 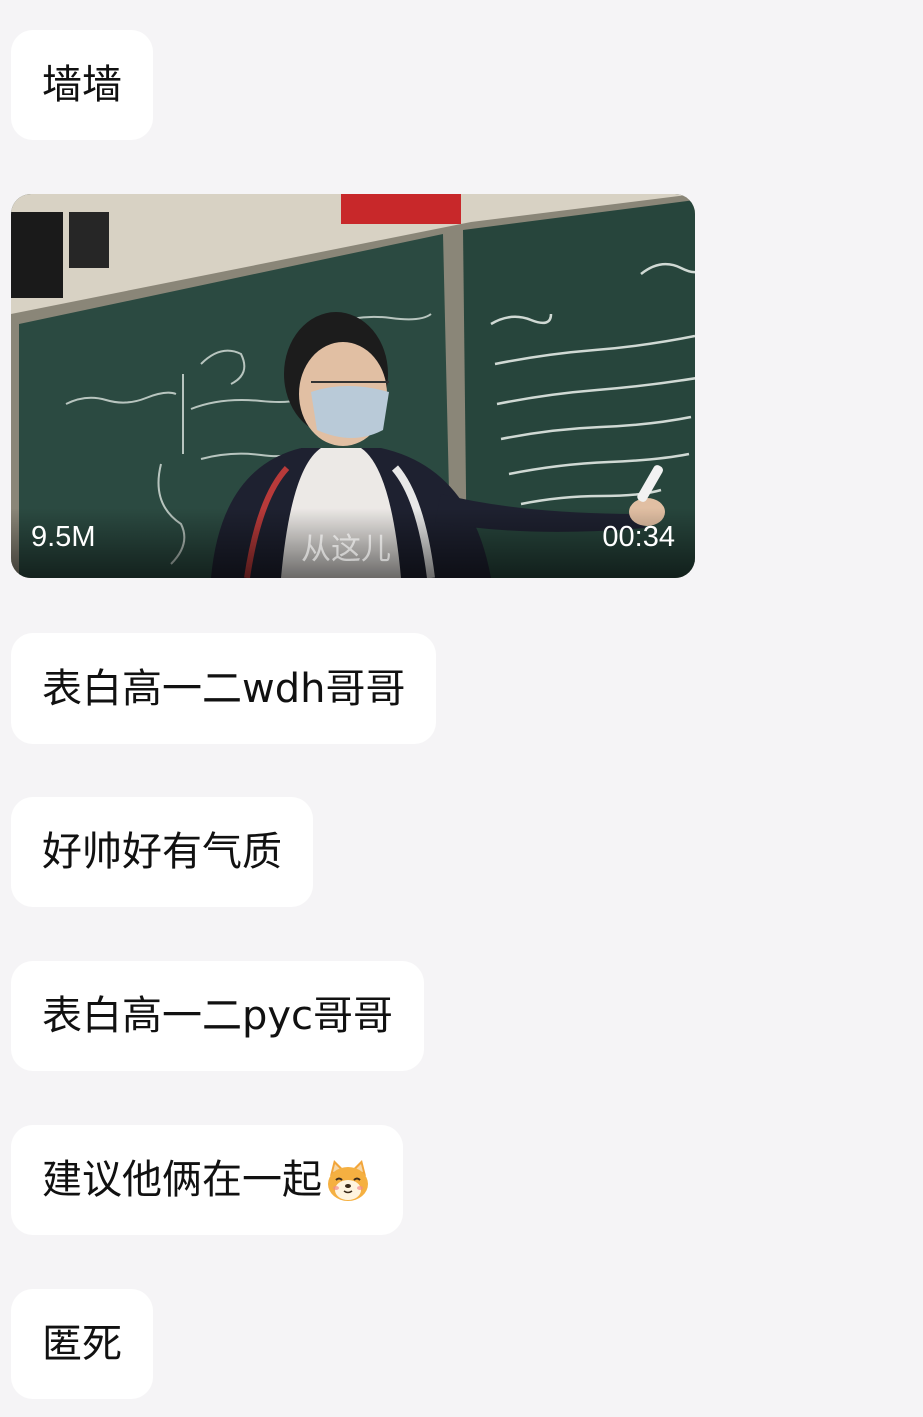 I want to click on message-bubble: 好帅好有气质, so click(x=162, y=852).